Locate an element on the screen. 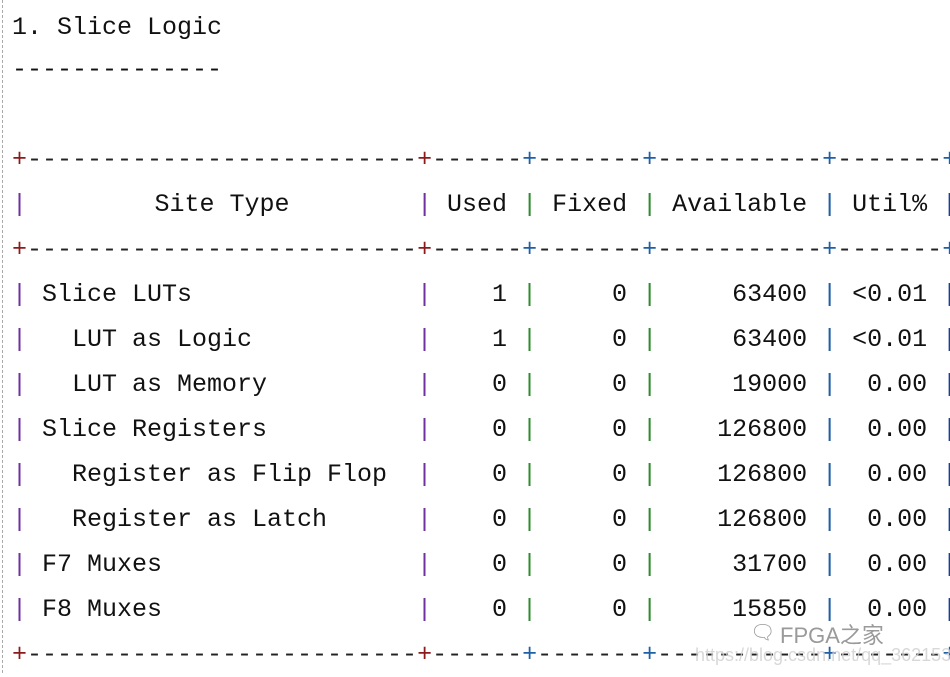  used-cell: 1 is located at coordinates (500, 294).